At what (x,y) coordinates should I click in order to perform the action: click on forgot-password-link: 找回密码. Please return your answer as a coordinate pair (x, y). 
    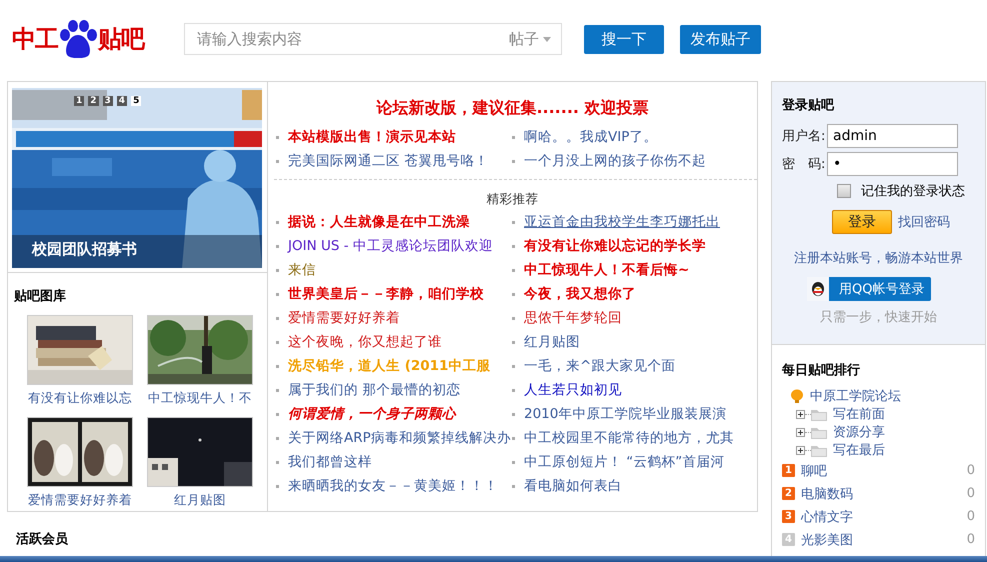
    Looking at the image, I should click on (924, 222).